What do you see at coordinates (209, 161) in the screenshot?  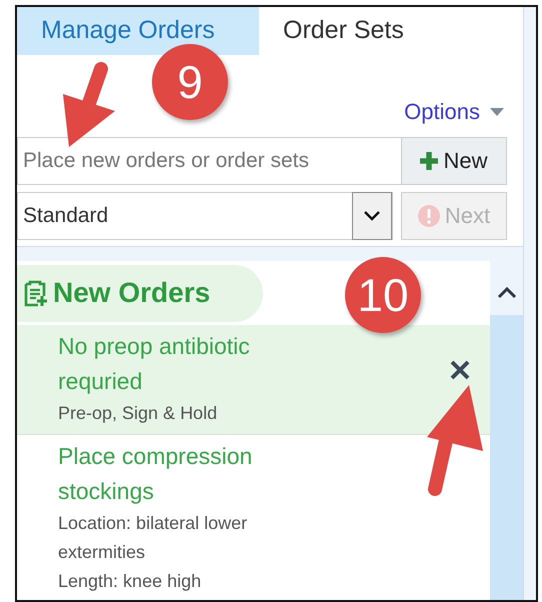 I see `order-search-field: Place new orders or order sets` at bounding box center [209, 161].